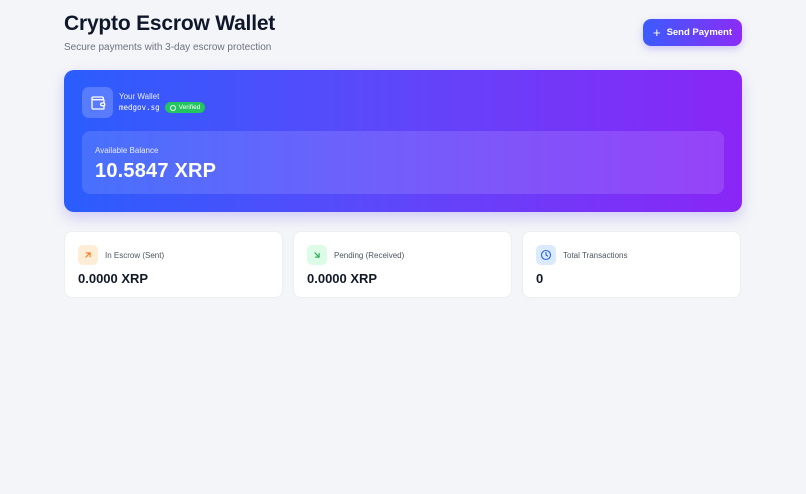 The image size is (806, 494). I want to click on stat-card-in-escrow: In Escrow (Sent) 0.0000 XRP, so click(173, 264).